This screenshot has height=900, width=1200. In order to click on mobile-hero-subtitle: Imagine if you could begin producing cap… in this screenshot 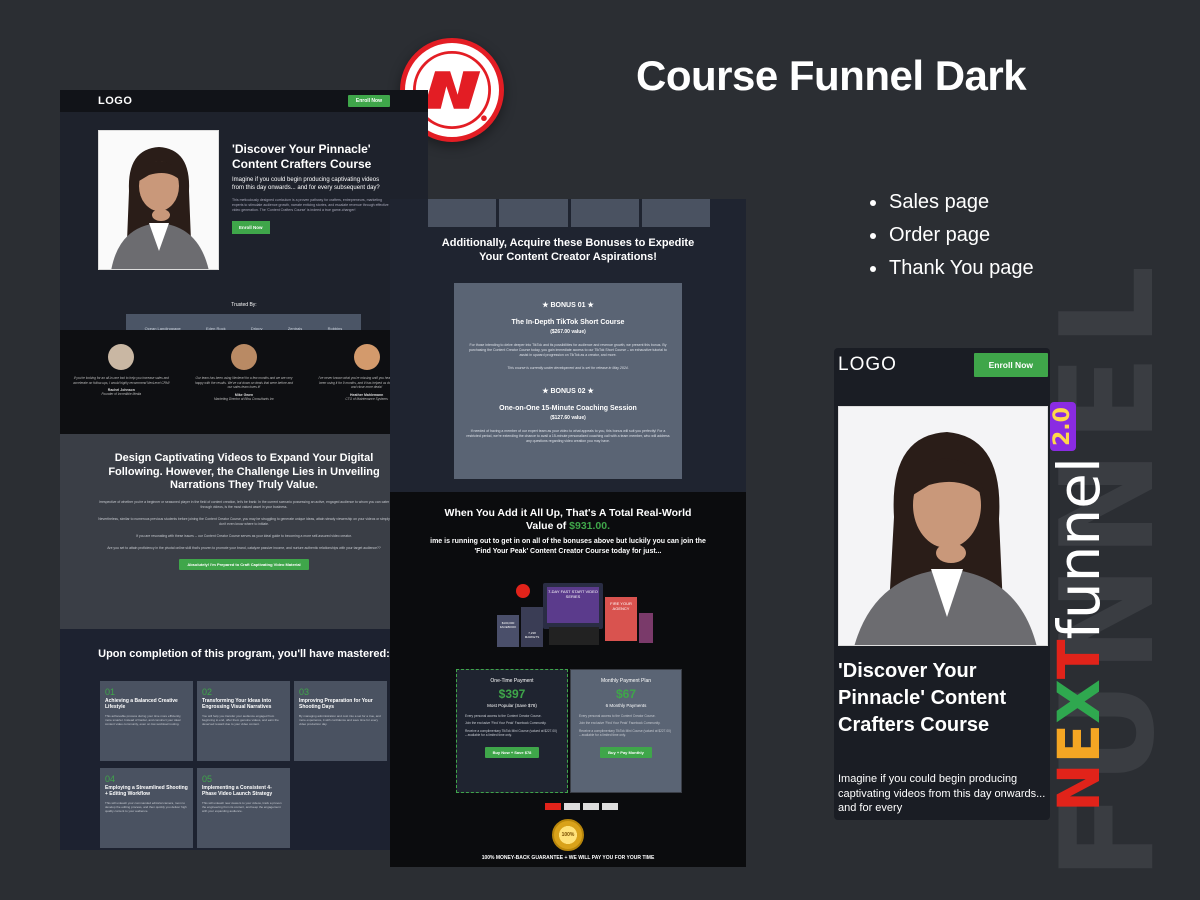, I will do `click(942, 793)`.